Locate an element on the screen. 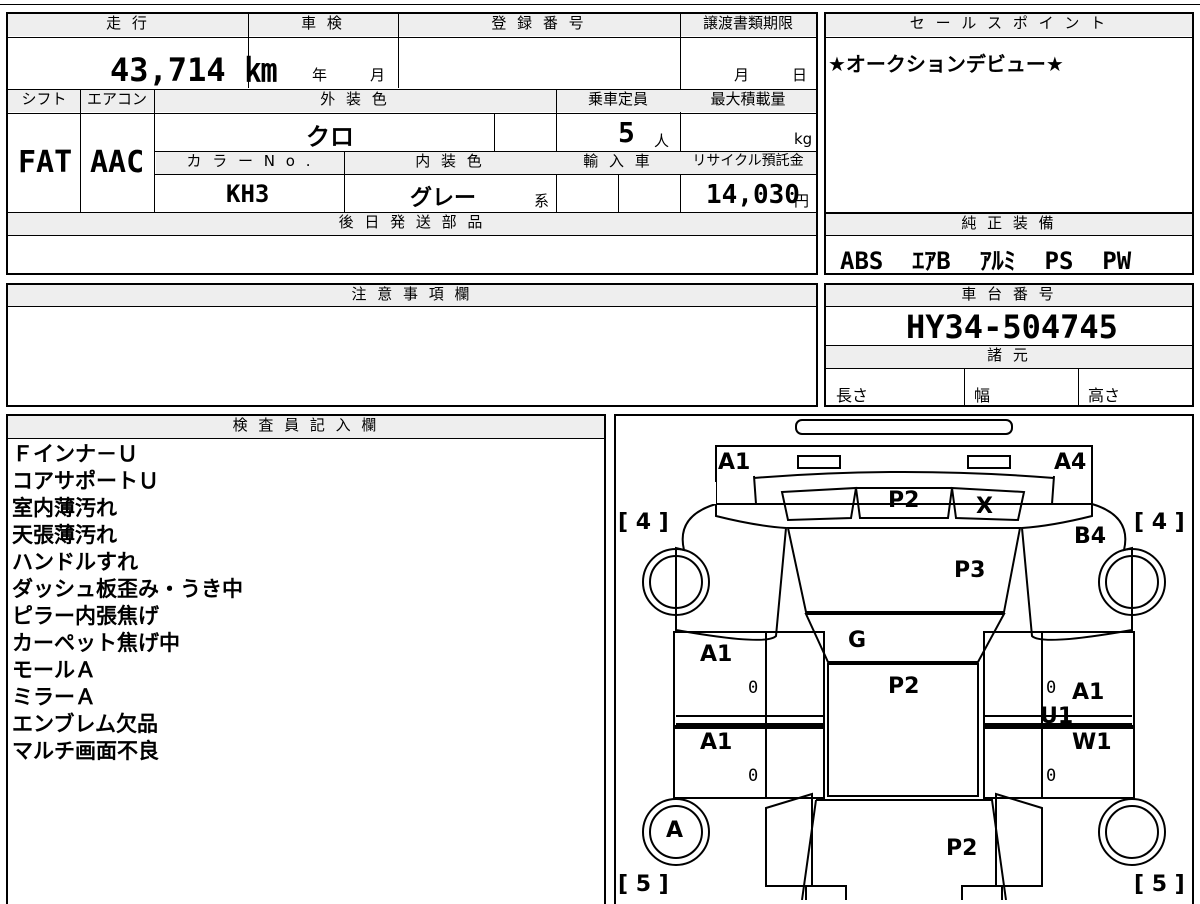  mark-front-right: A4 is located at coordinates (1070, 462).